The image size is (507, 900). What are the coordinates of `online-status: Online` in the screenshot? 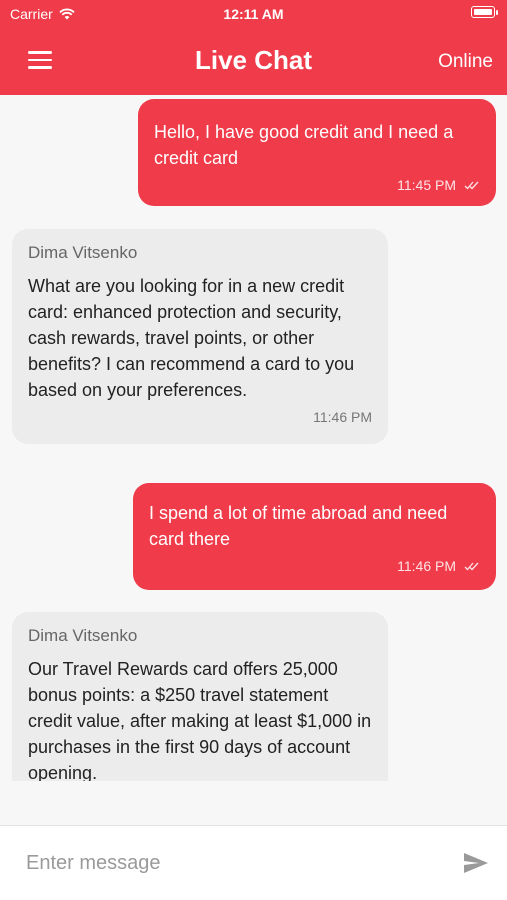 It's located at (465, 61).